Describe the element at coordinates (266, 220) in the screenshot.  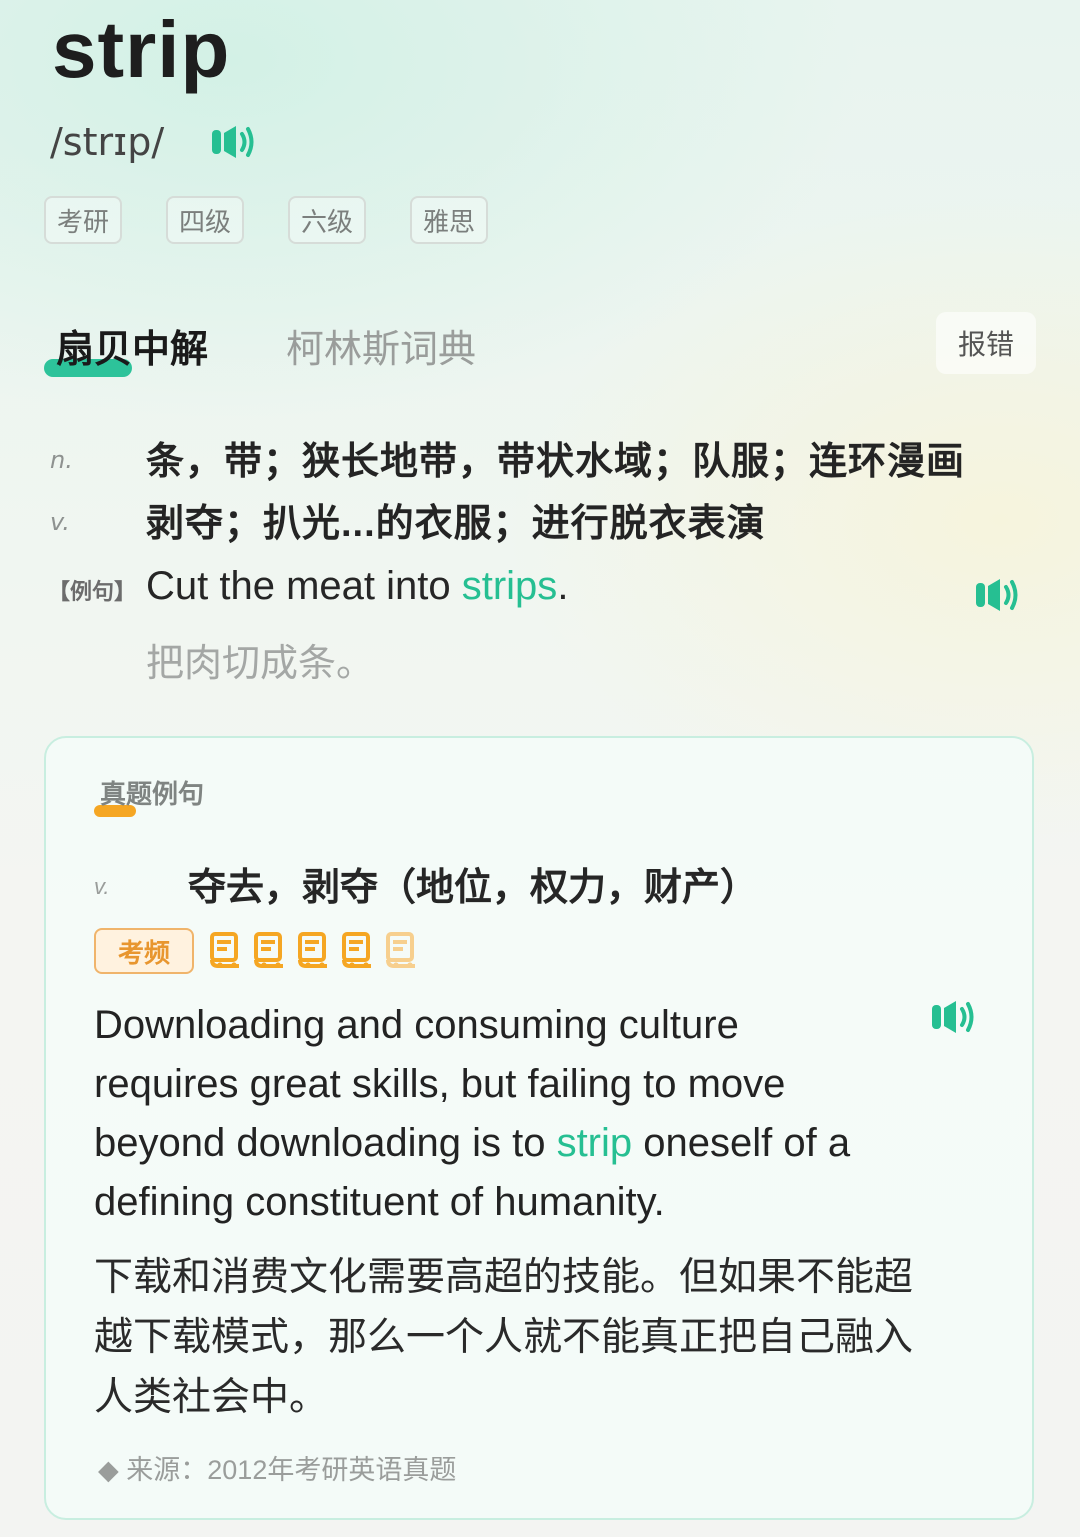
I see `exam-tags: 考研 四级 六级 雅思` at that location.